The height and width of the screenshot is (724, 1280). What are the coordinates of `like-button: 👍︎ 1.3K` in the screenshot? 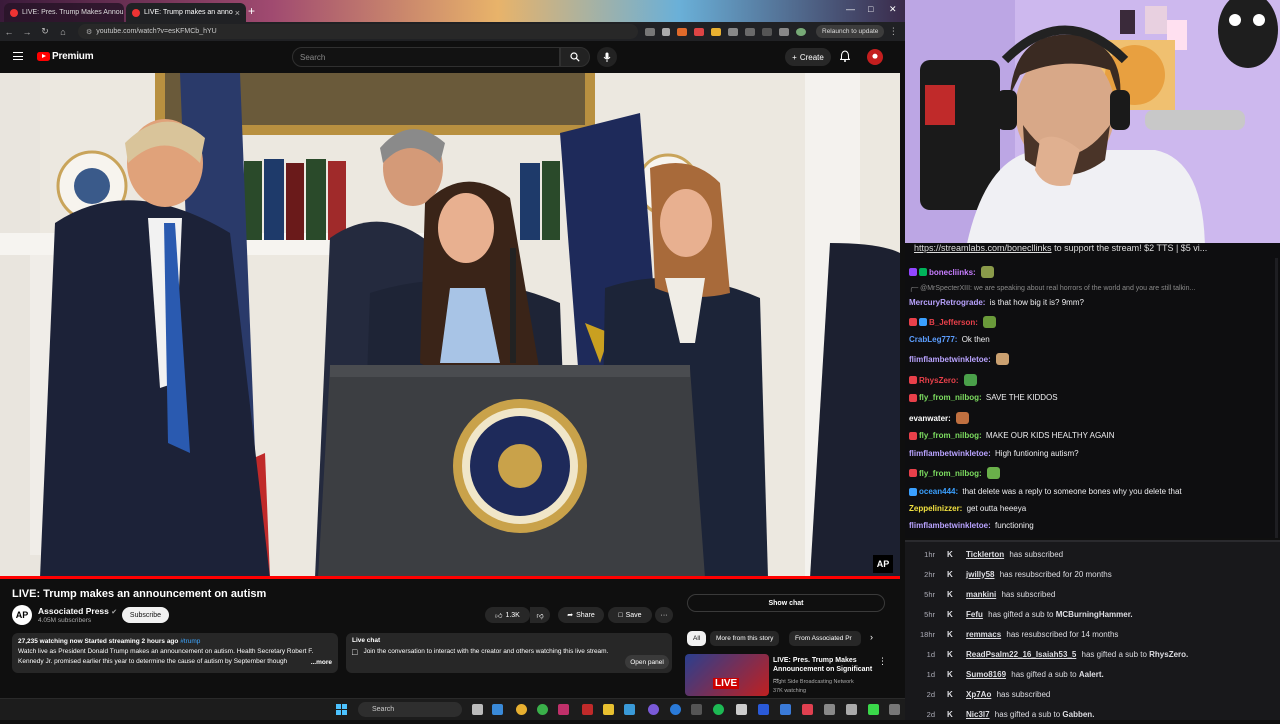 It's located at (507, 615).